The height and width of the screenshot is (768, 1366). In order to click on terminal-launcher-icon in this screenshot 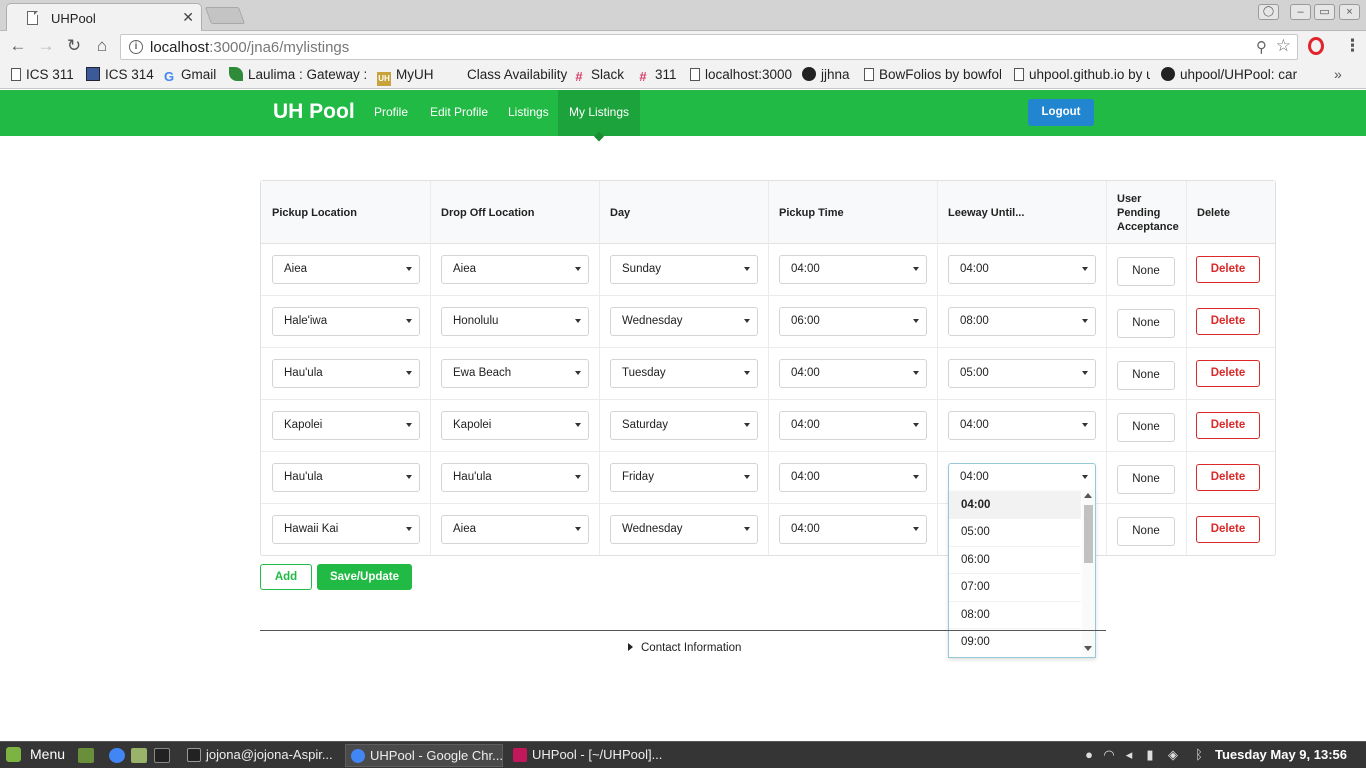, I will do `click(162, 755)`.